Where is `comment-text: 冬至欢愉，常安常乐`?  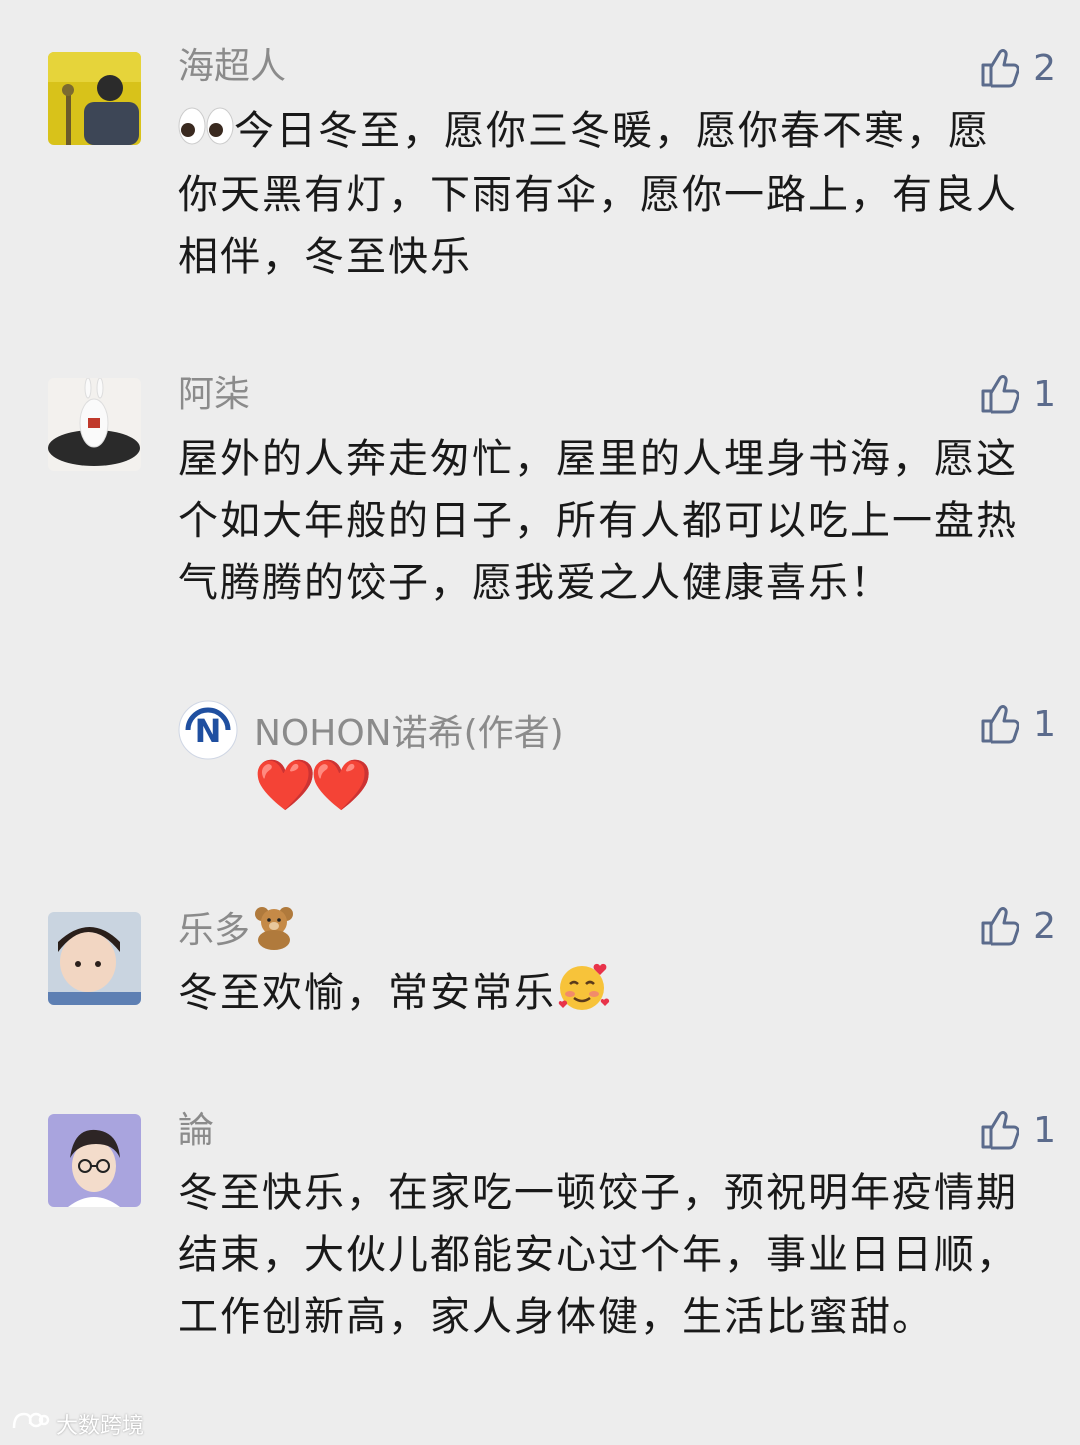
comment-text: 冬至欢愉，常安常乐 is located at coordinates (603, 995).